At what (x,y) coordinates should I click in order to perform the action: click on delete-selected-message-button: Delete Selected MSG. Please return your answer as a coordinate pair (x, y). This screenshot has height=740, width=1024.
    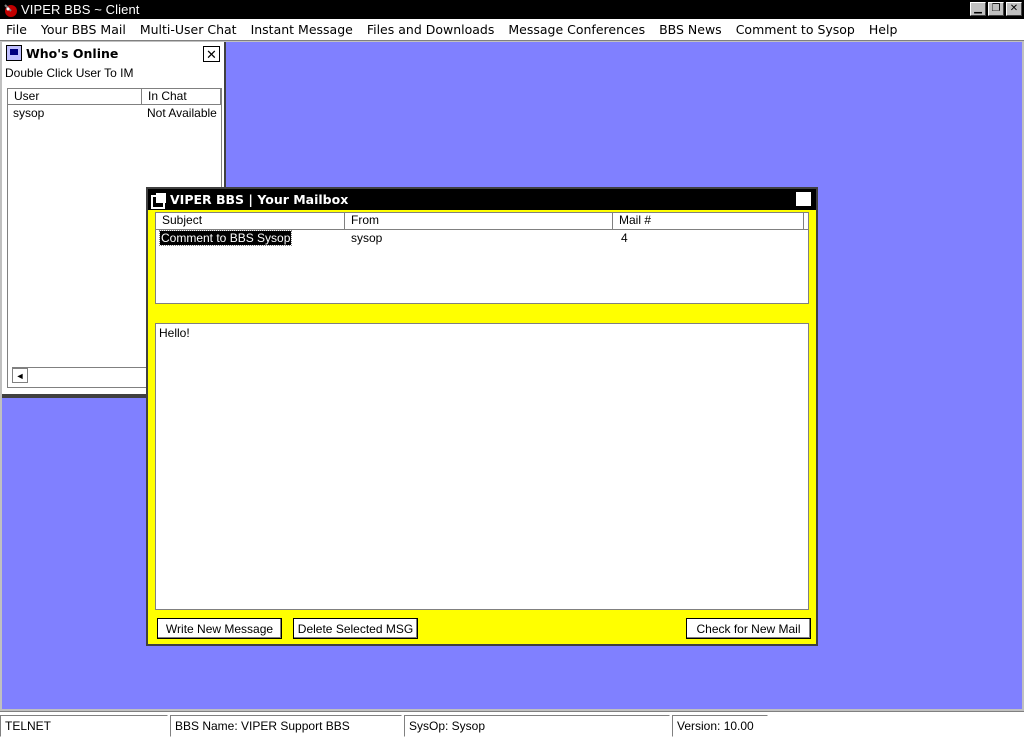
    Looking at the image, I should click on (355, 628).